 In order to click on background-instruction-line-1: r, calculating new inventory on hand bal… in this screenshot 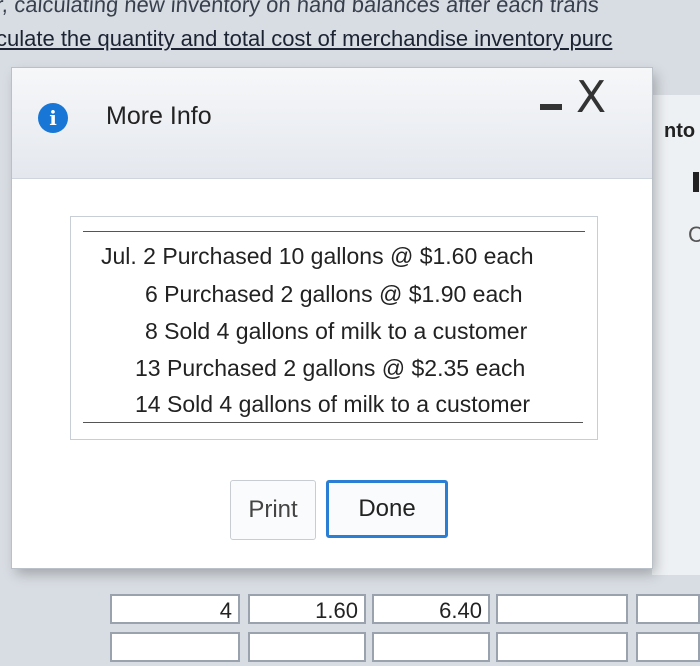, I will do `click(300, 8)`.